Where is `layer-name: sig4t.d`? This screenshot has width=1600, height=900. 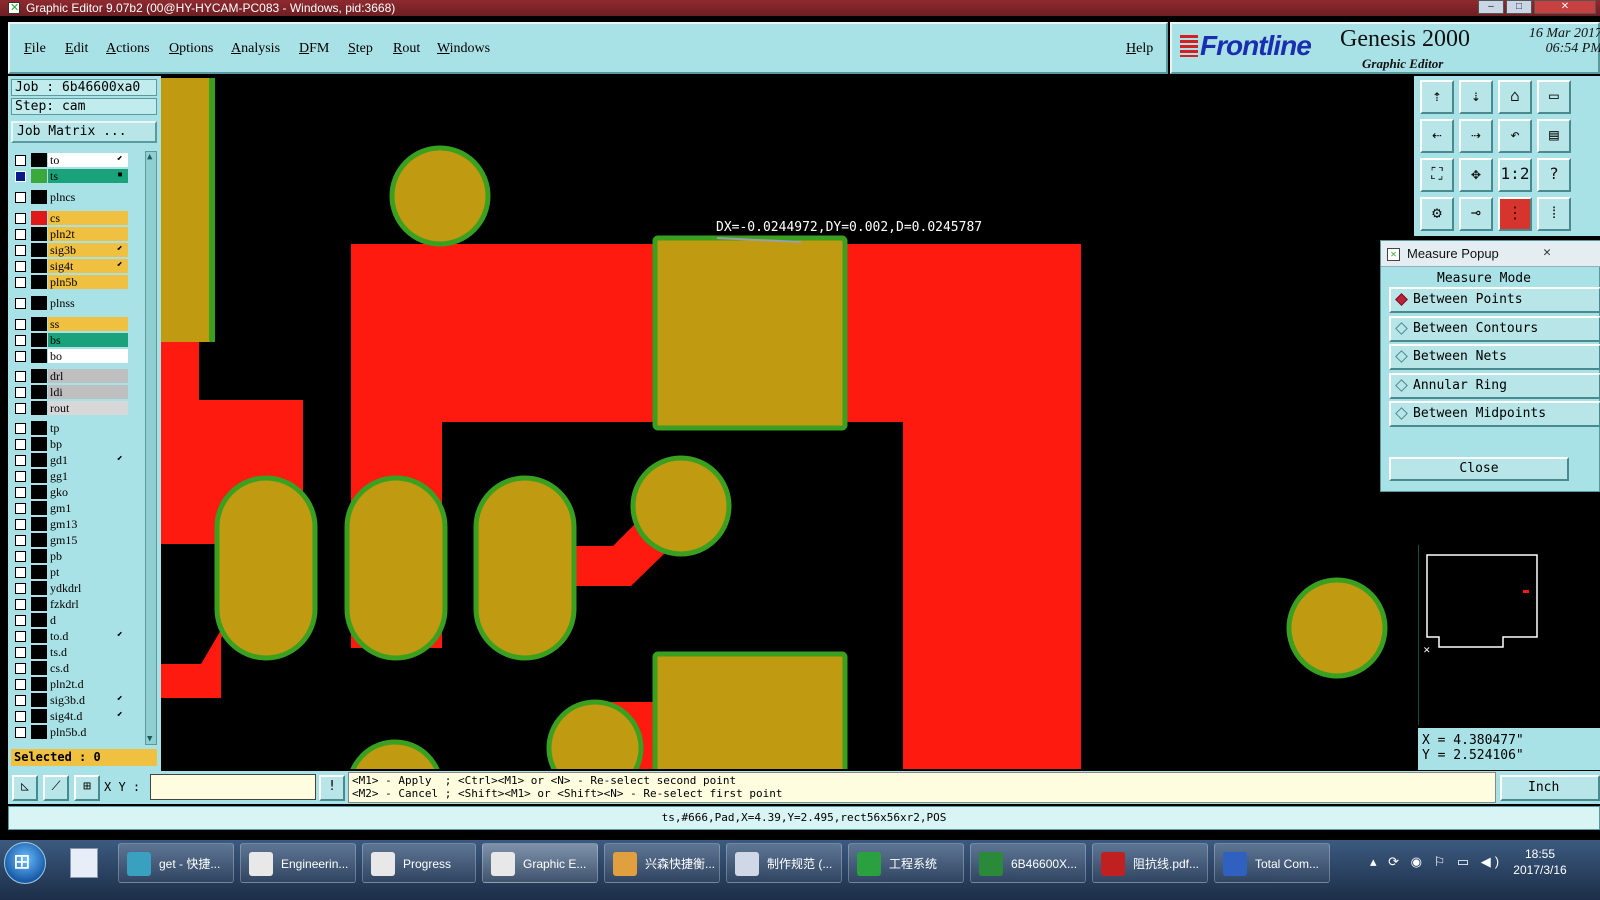
layer-name: sig4t.d is located at coordinates (88, 716).